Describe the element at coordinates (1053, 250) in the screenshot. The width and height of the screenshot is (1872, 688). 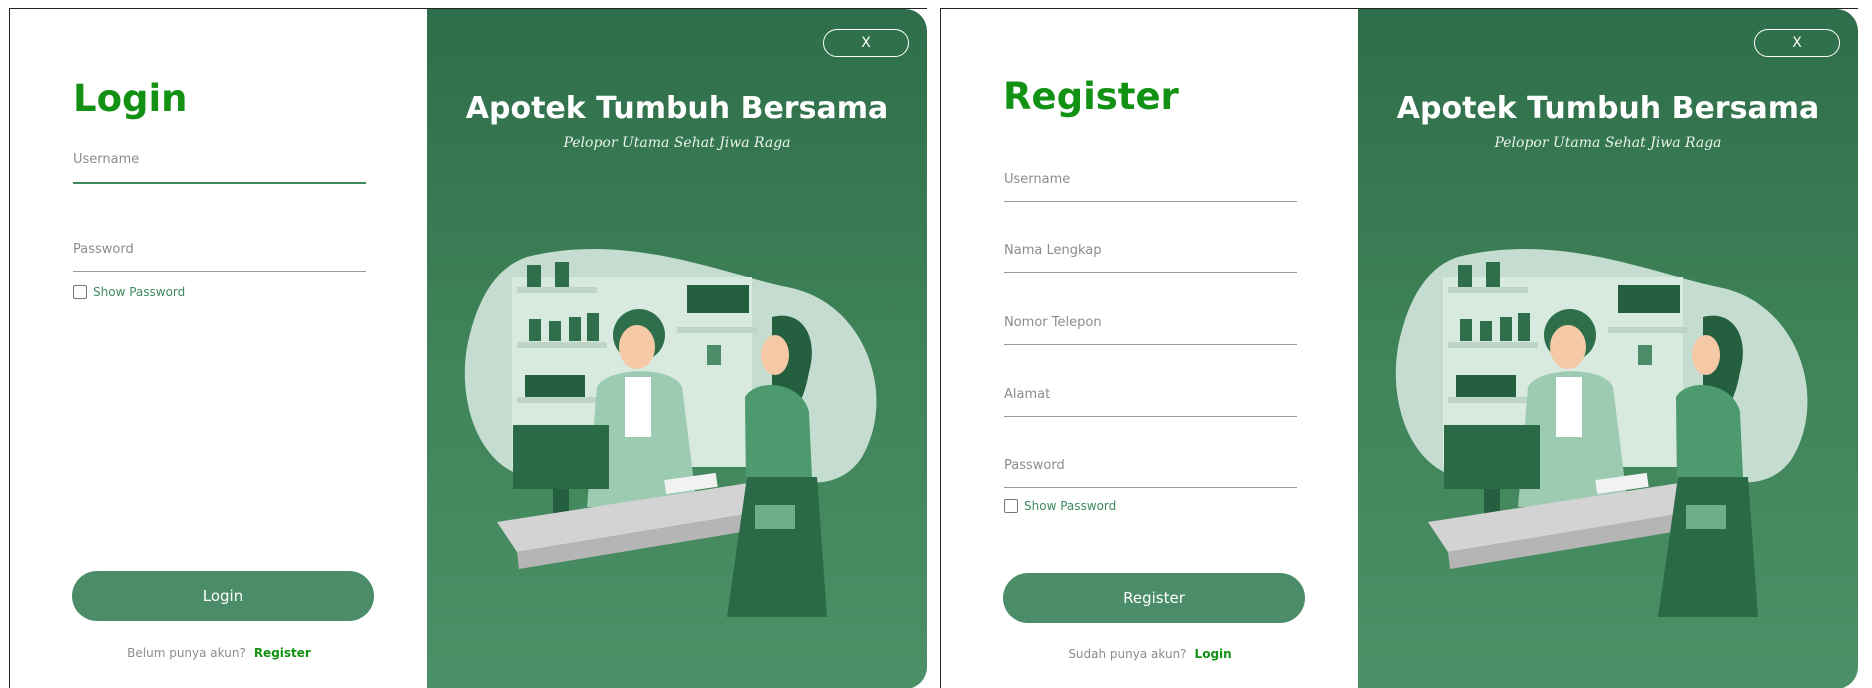
I see `fullname-label: Nama Lengkap` at that location.